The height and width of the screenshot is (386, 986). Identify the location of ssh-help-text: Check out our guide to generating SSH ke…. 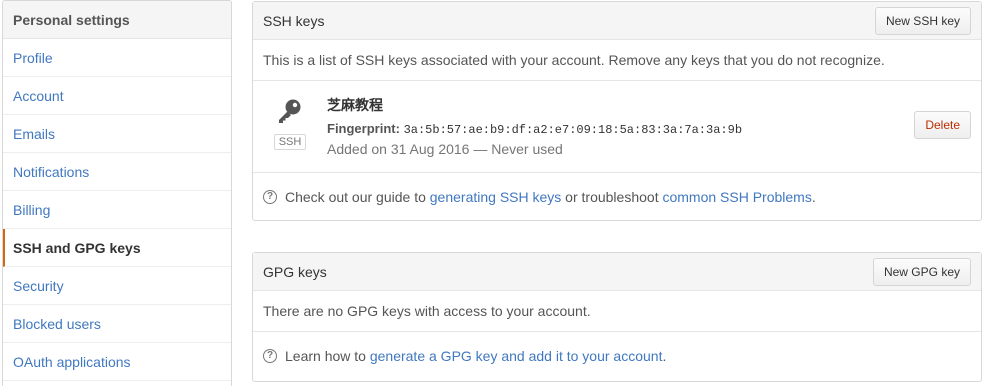
(550, 197).